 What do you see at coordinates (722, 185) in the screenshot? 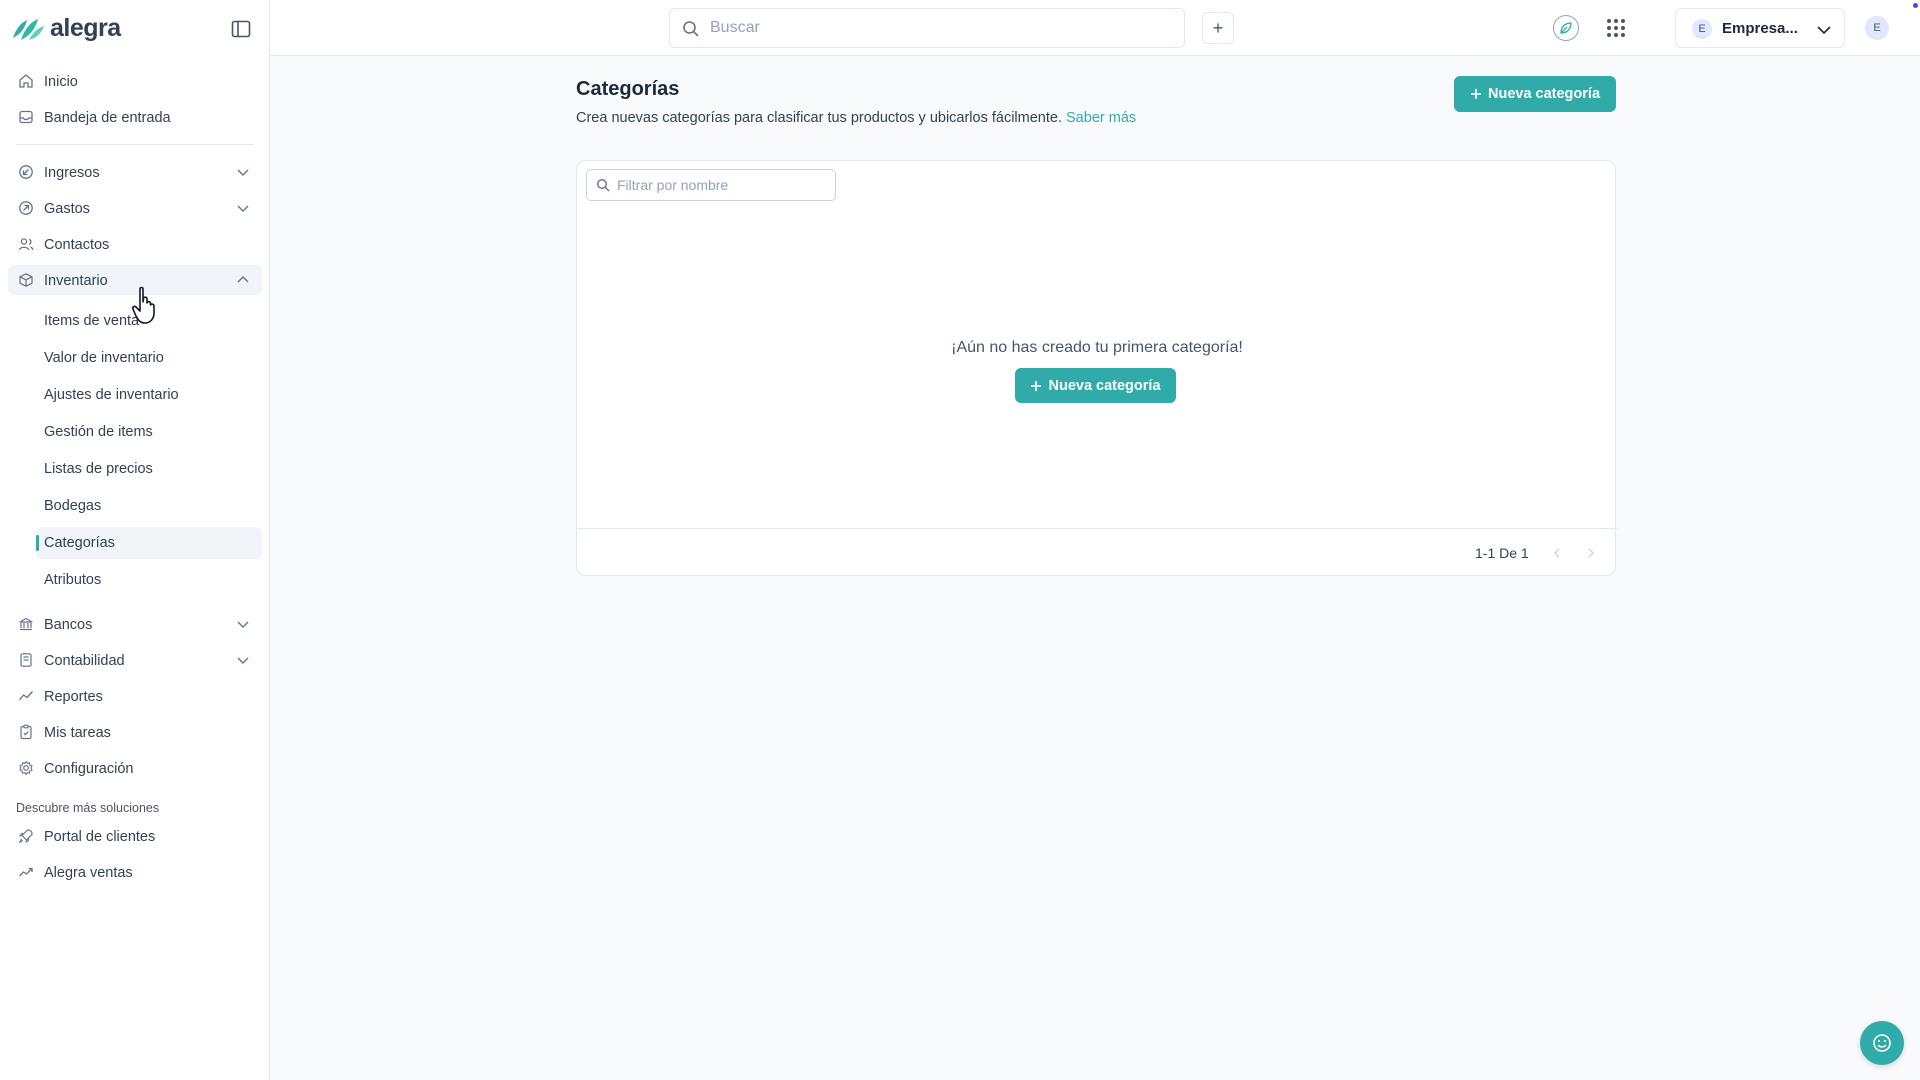
I see `filter-by-name-input` at bounding box center [722, 185].